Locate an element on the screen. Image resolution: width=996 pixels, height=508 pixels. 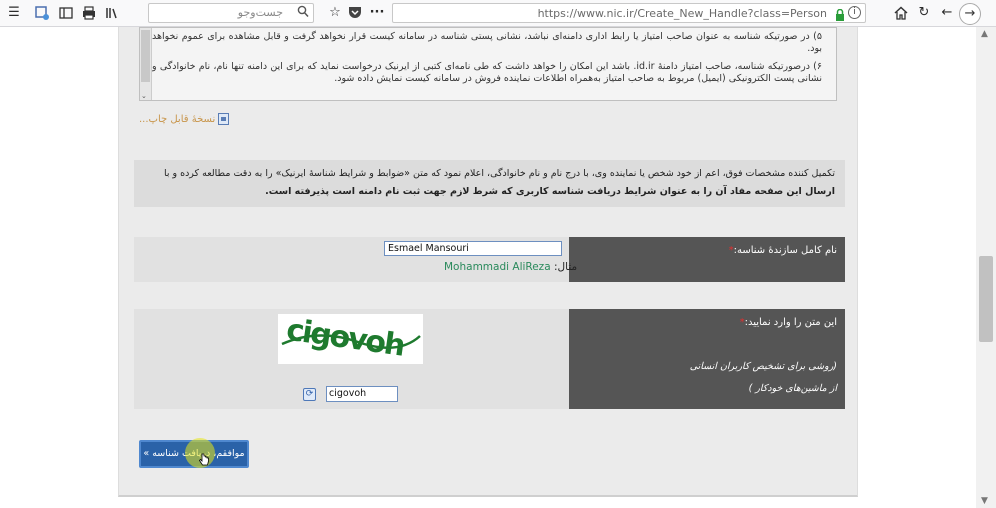
chevron-down-icon: ⌄ is located at coordinates (144, 96).